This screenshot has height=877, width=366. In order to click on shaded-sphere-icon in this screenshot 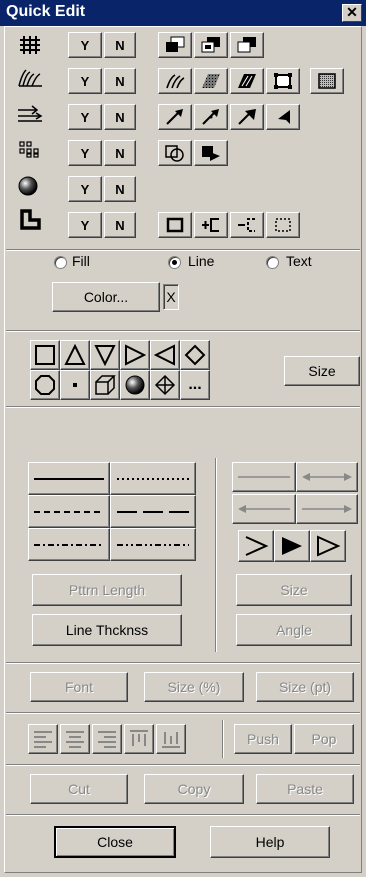, I will do `click(28, 186)`.